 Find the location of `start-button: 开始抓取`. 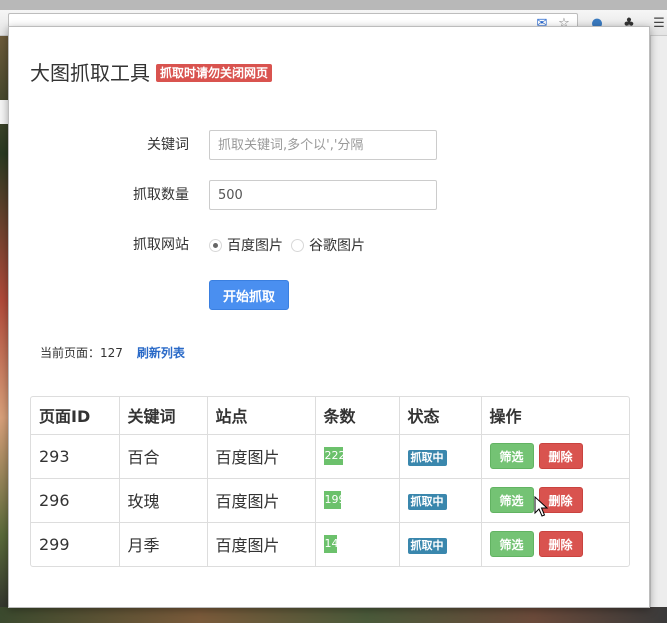

start-button: 开始抓取 is located at coordinates (249, 295).